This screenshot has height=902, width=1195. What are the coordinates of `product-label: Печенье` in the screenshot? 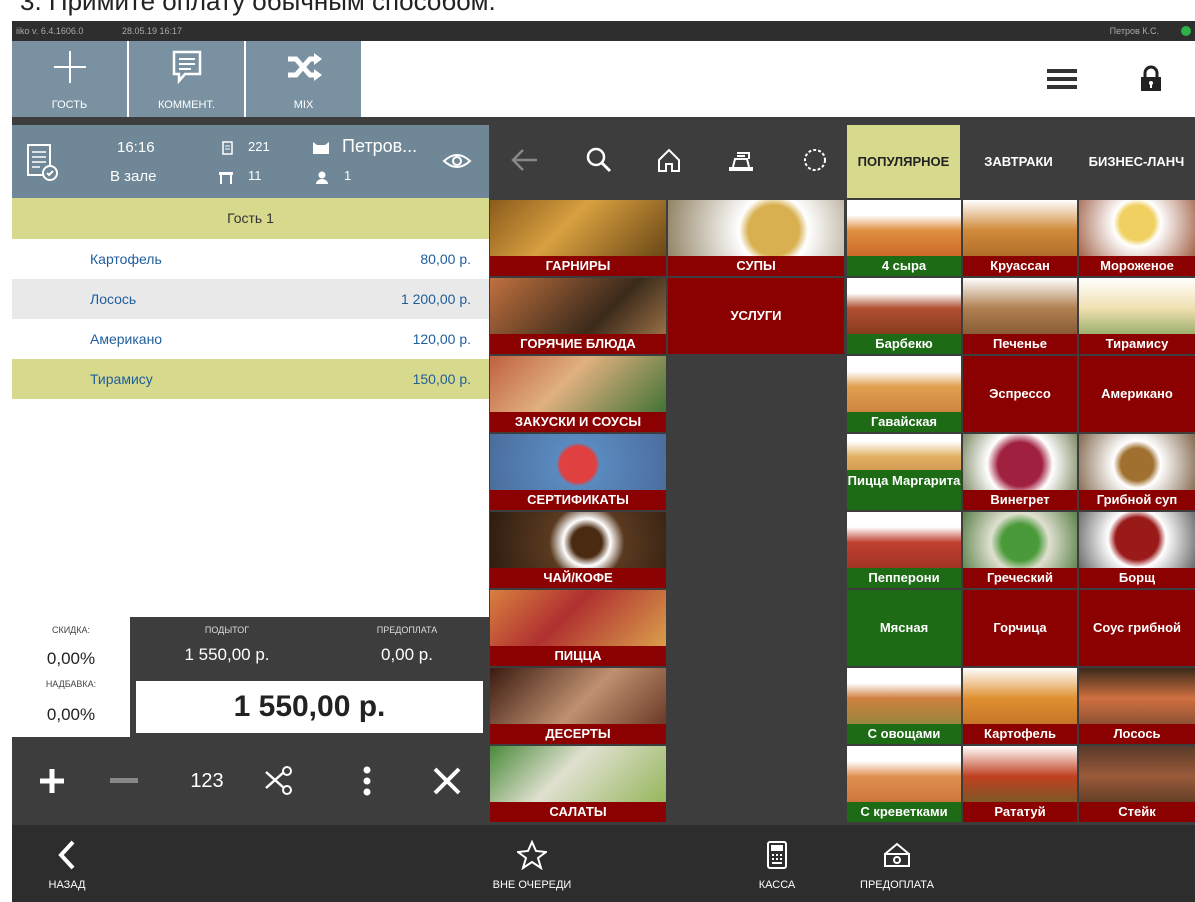 It's located at (1020, 344).